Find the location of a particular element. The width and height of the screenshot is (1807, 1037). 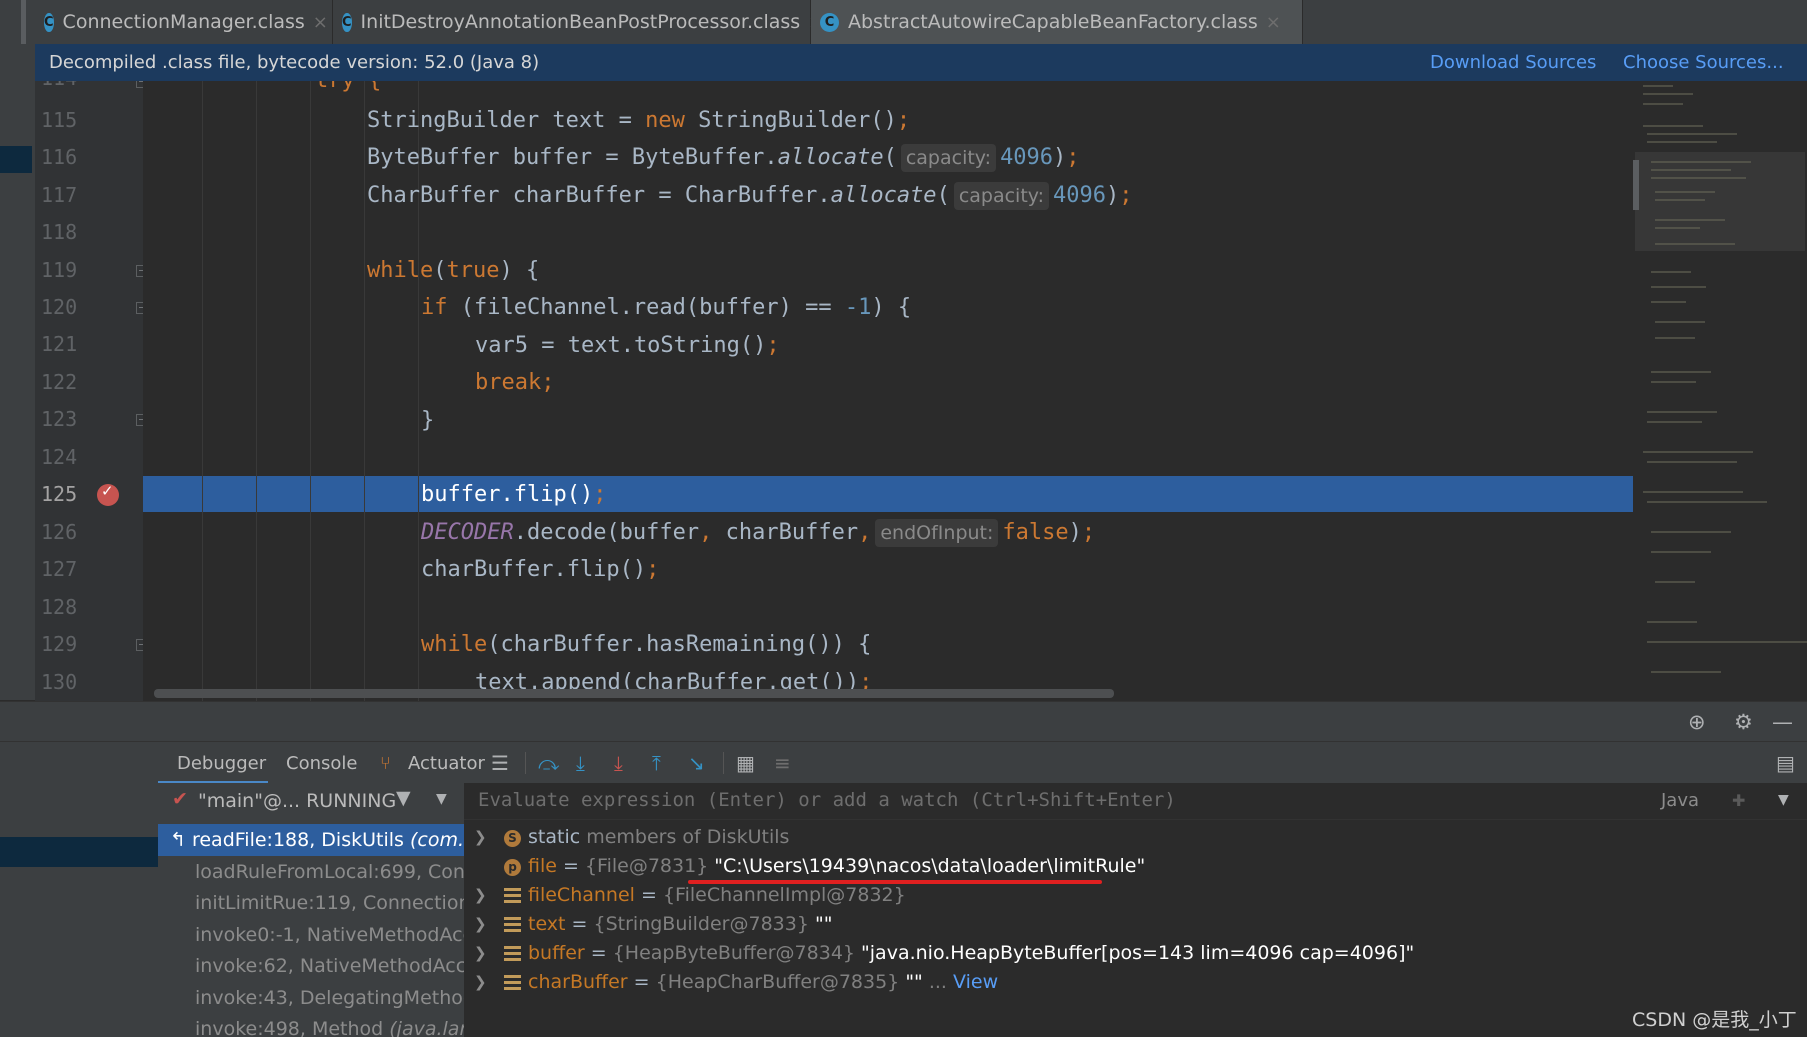

code-line-127: charBuffer.flip(); is located at coordinates (540, 570).